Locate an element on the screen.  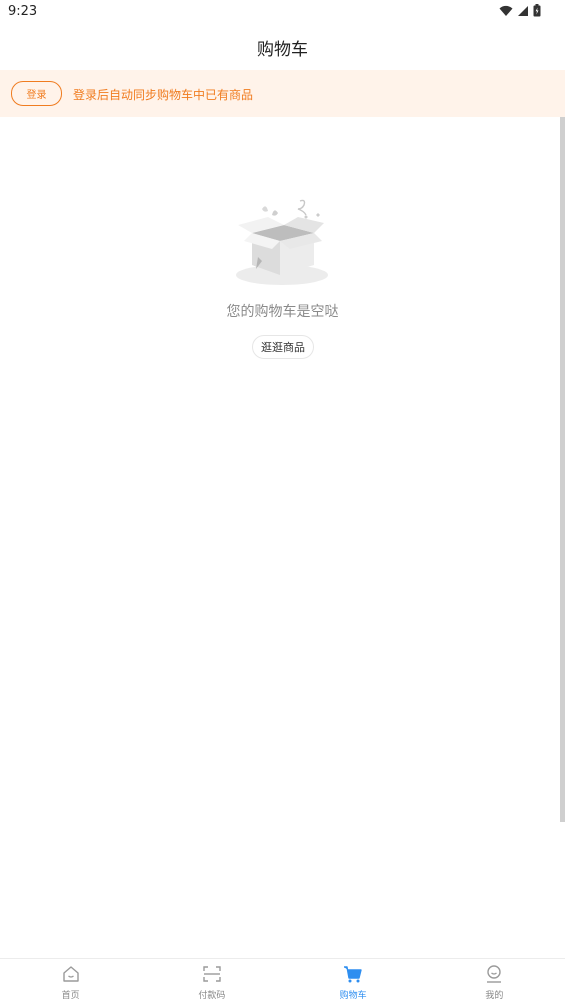
bottom-tab-bar: 首页 付款码 购物车 我的 is located at coordinates (282, 981).